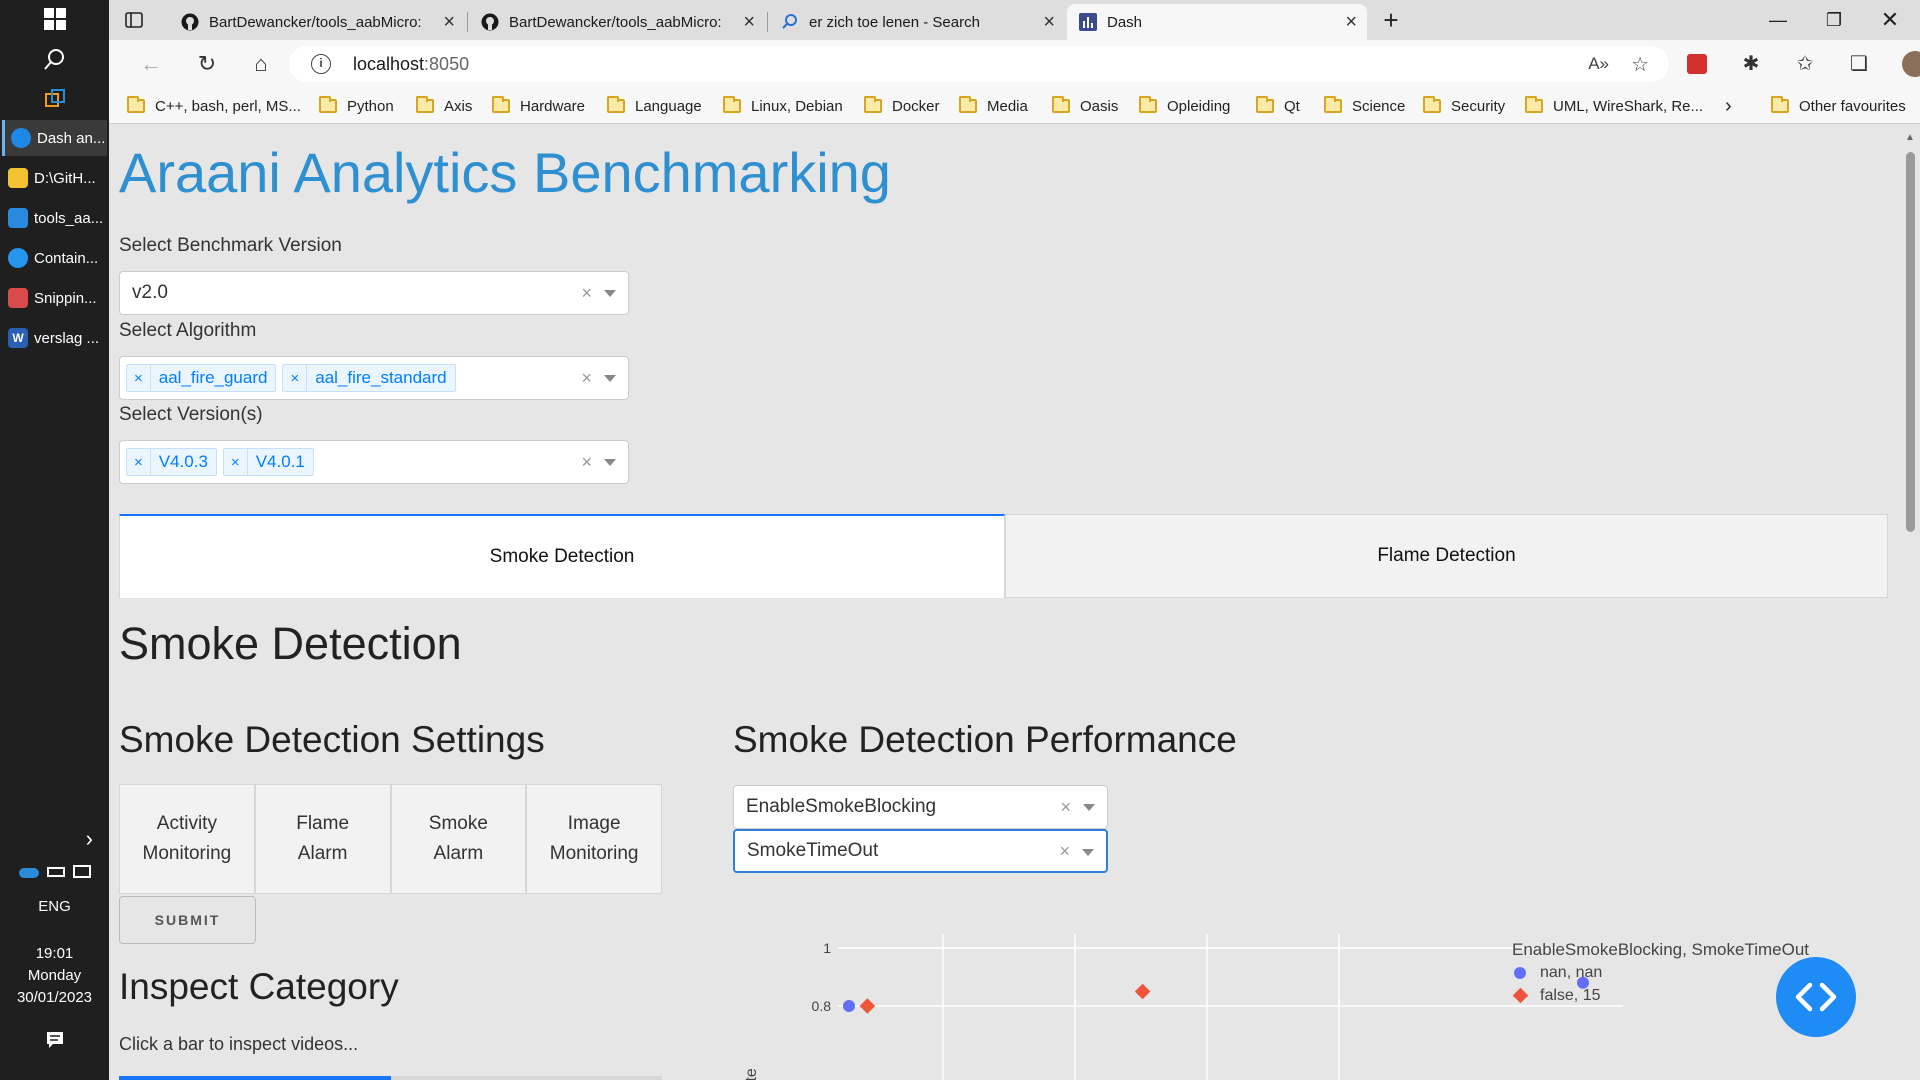 This screenshot has width=1920, height=1080. What do you see at coordinates (1910, 602) in the screenshot?
I see `page-scrollbar: ▲` at bounding box center [1910, 602].